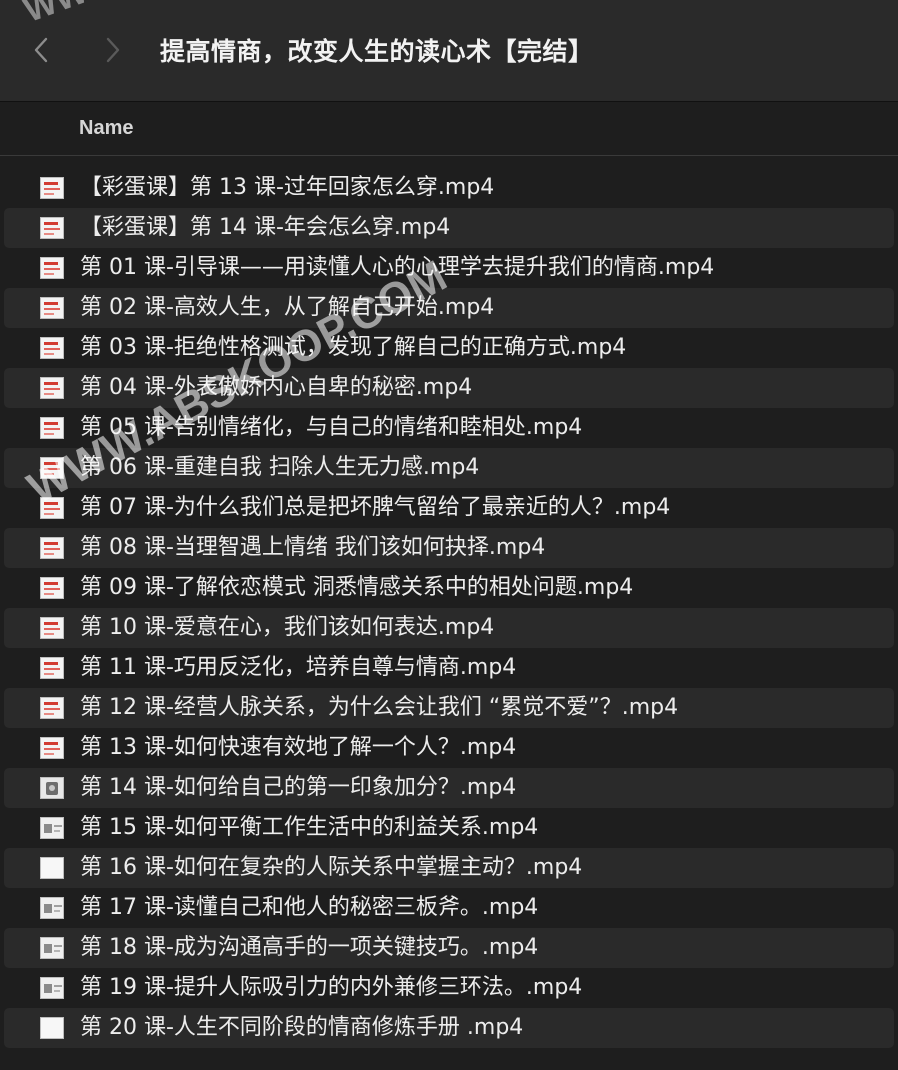  I want to click on back-button, so click(41, 50).